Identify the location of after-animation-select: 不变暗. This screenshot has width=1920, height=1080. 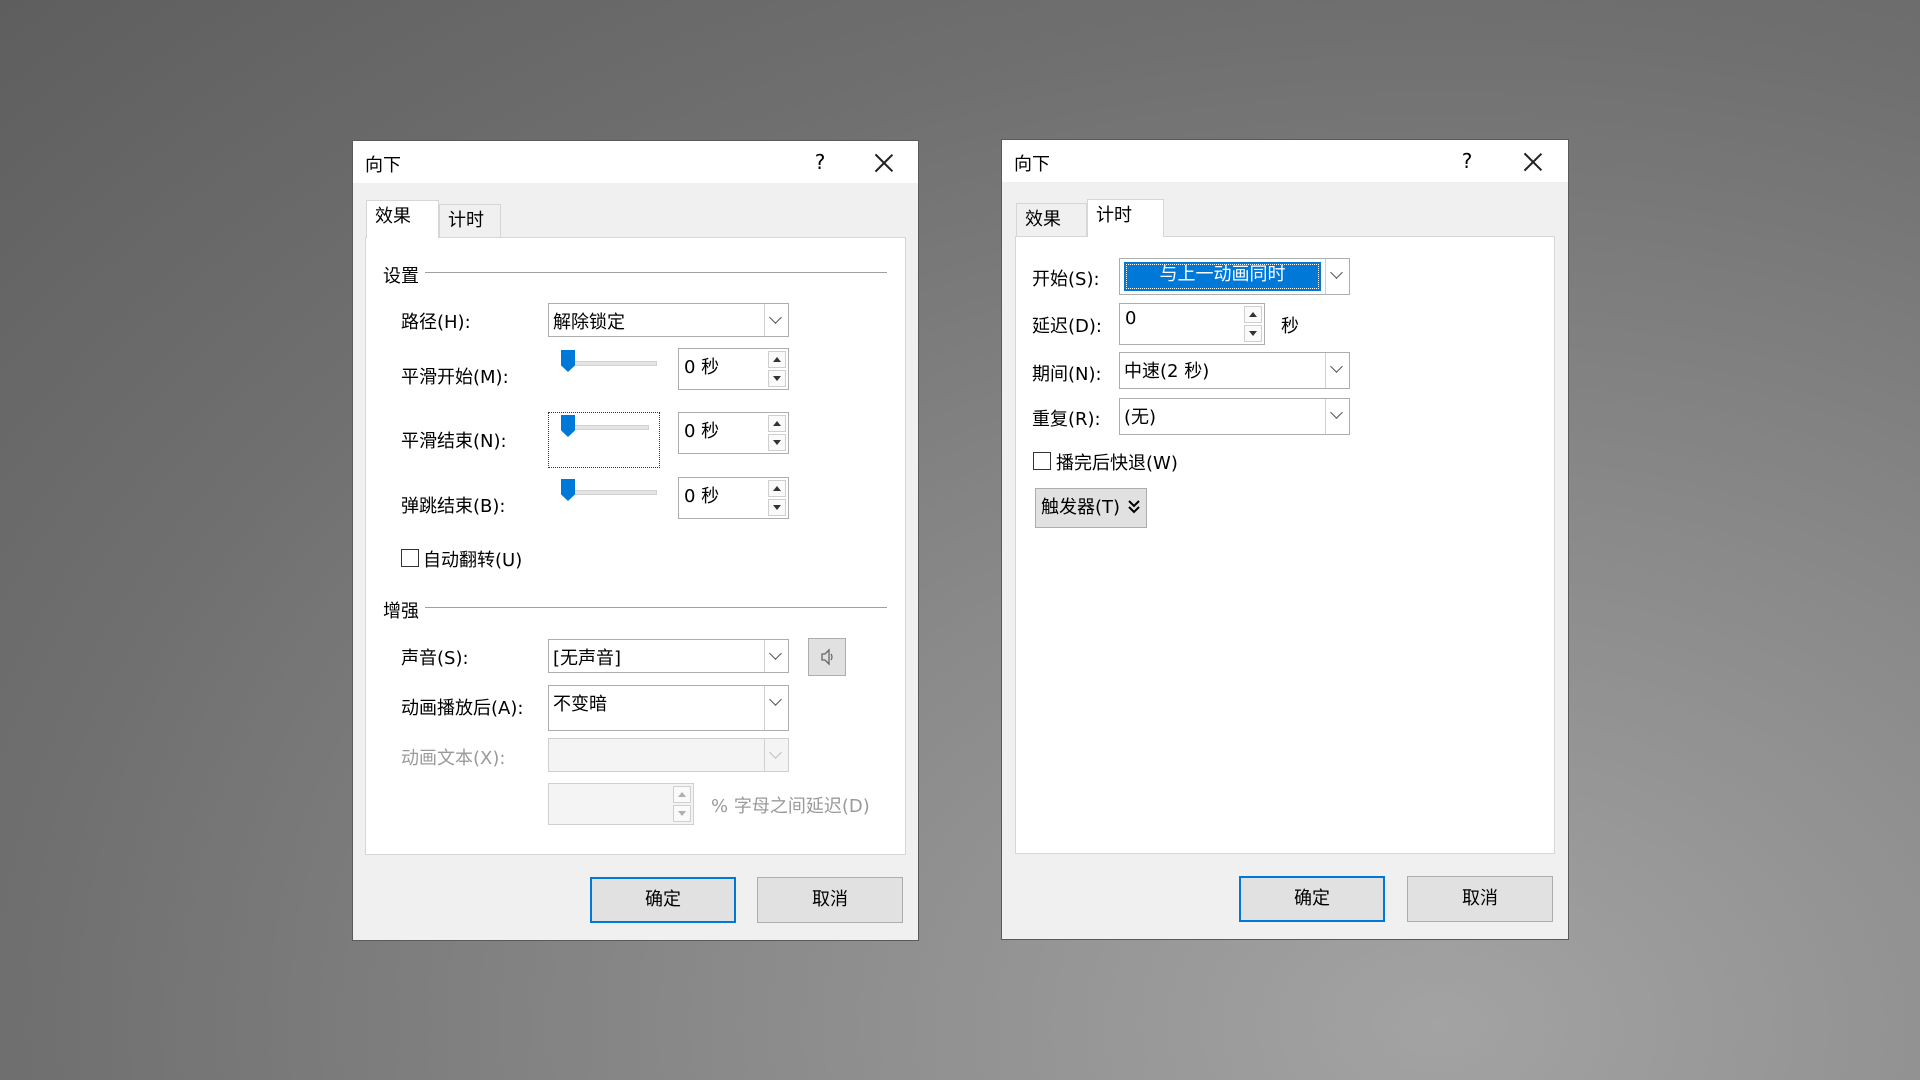
(668, 708).